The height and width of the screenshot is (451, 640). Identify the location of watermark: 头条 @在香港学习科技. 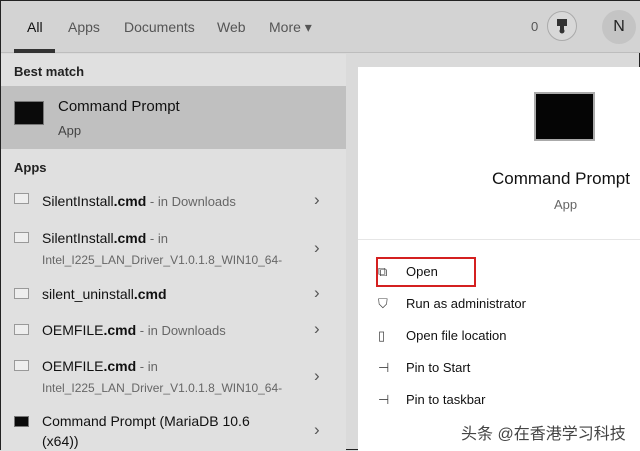
(543, 434).